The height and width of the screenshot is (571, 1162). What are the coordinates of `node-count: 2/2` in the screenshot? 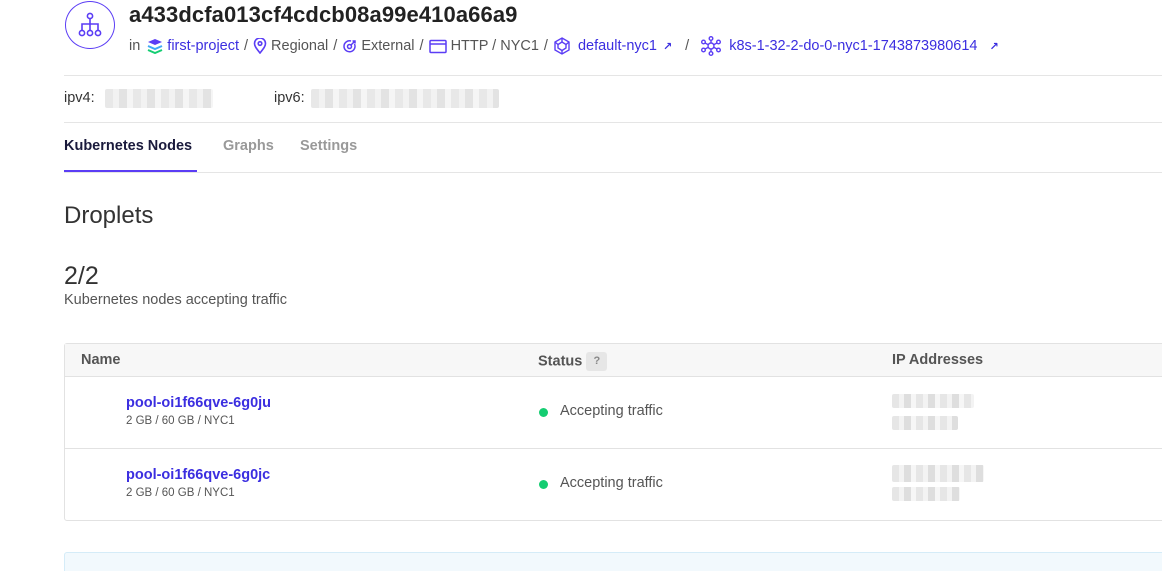 It's located at (81, 276).